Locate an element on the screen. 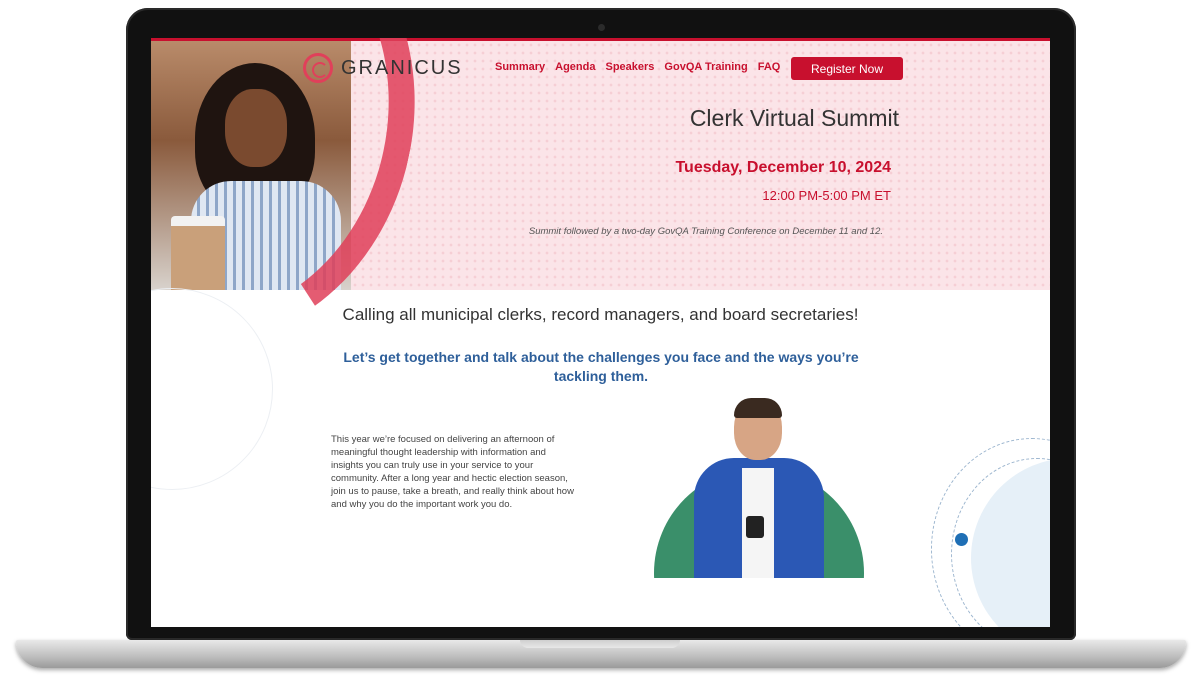 The width and height of the screenshot is (1195, 678). nav-govqa-training: GovQA Training is located at coordinates (705, 67).